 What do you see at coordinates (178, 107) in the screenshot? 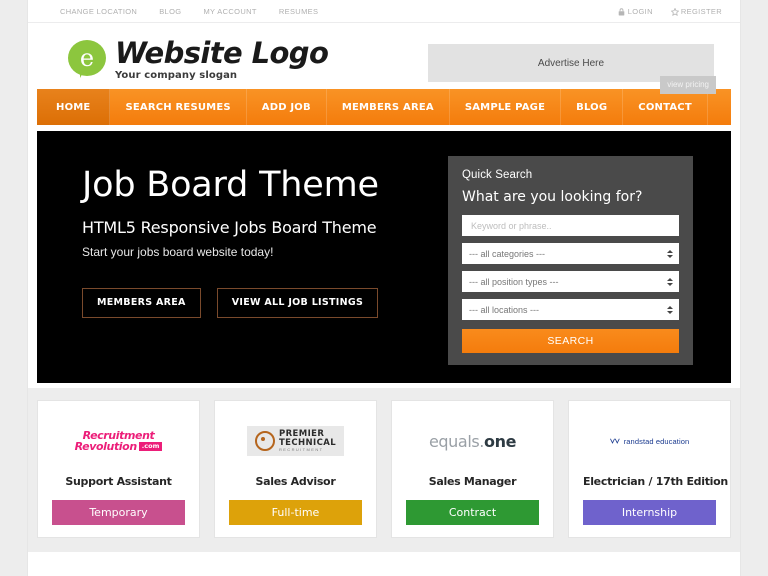
I see `nav-item-search-resumes: SEARCH RESUMES` at bounding box center [178, 107].